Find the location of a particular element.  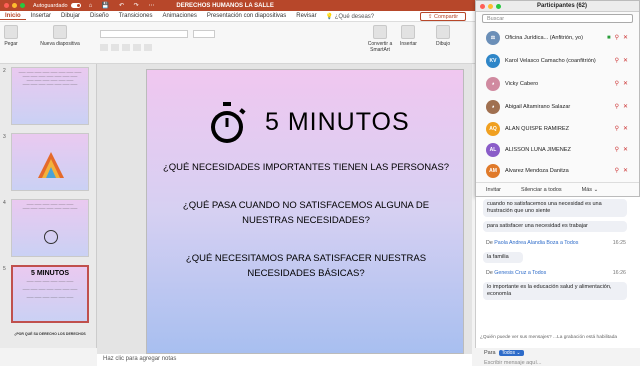

participant-row: AQ ALAN QUISPE RAMIREZ ⚲✕ is located at coordinates (557, 128).